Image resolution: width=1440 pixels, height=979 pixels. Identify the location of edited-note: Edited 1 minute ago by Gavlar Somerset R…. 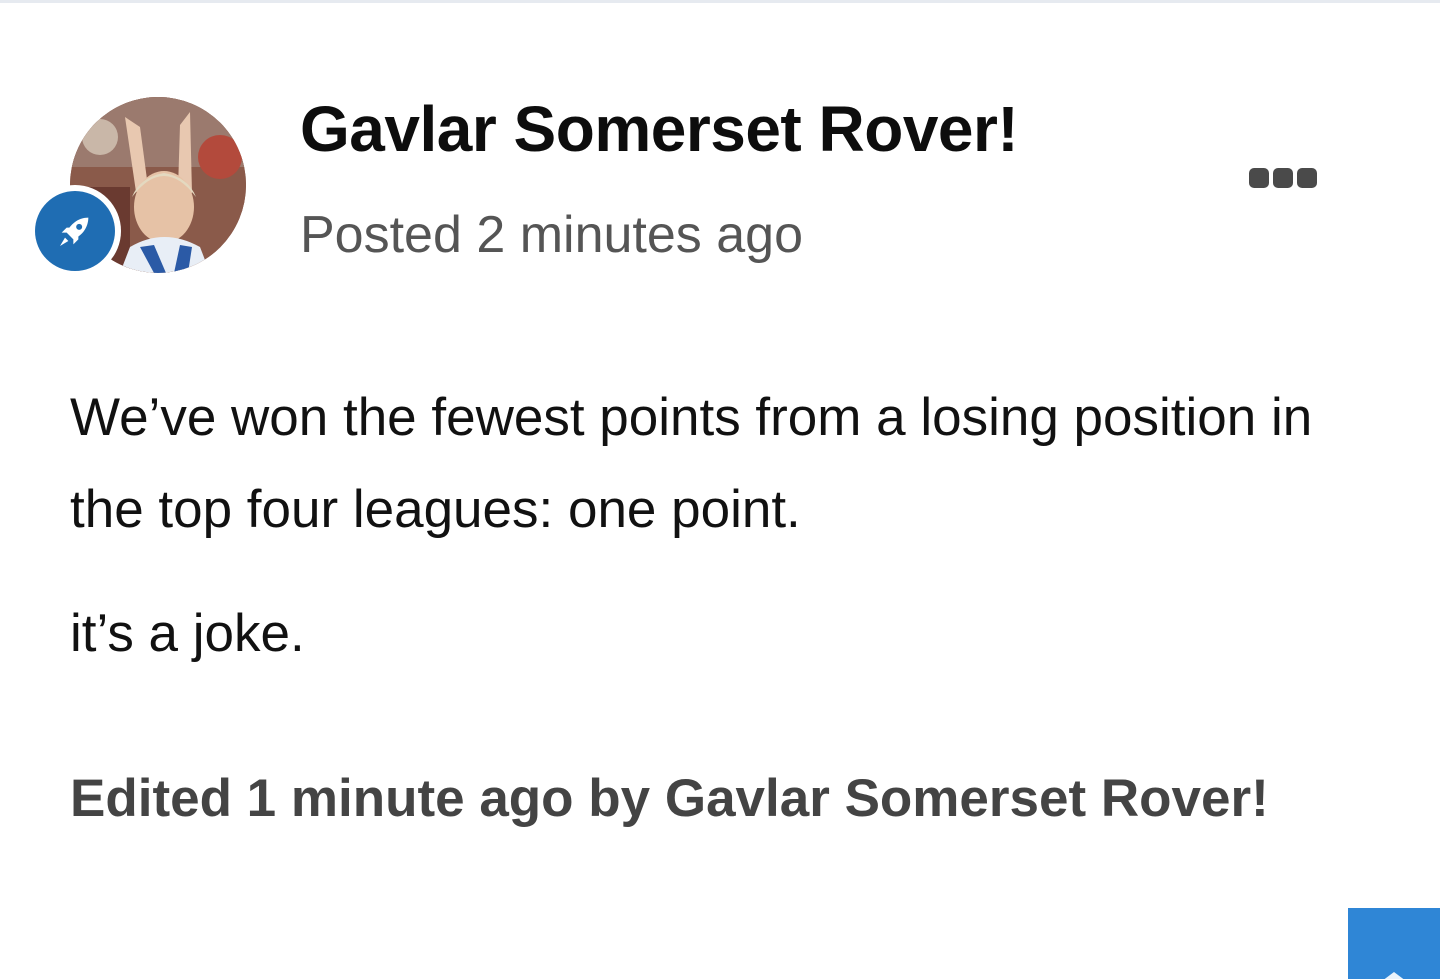
(669, 798).